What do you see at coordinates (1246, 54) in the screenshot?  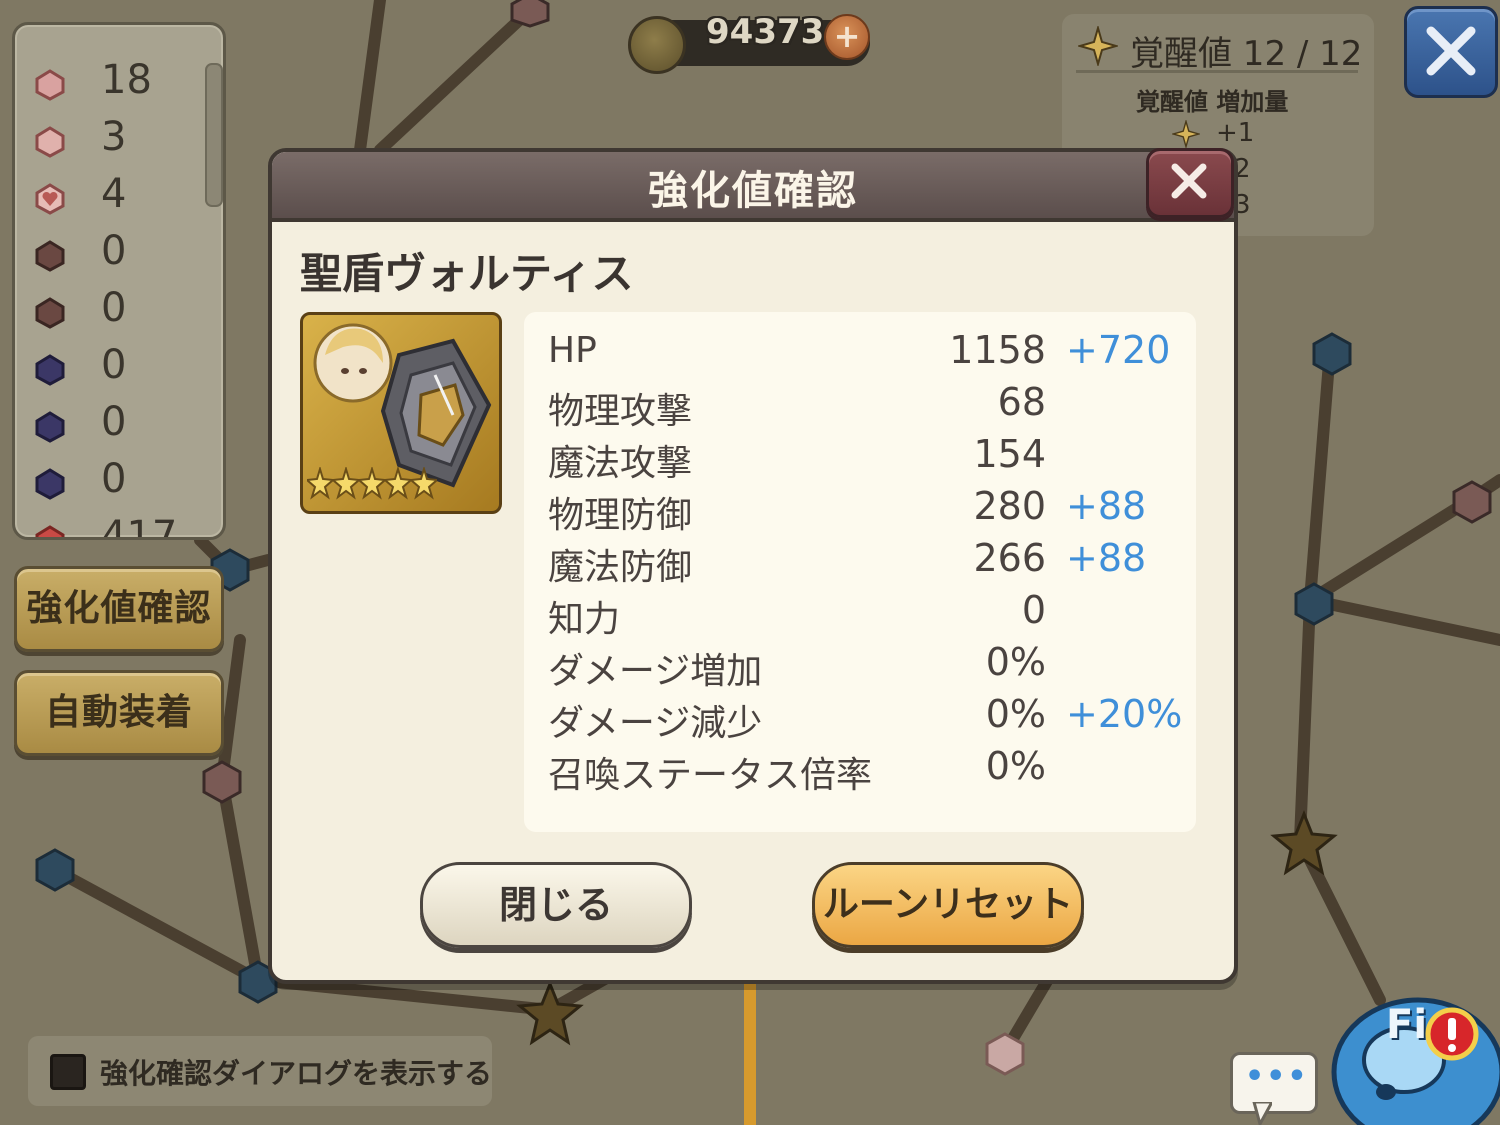 I see `awakening-title: 覚醒値 12 / 12` at bounding box center [1246, 54].